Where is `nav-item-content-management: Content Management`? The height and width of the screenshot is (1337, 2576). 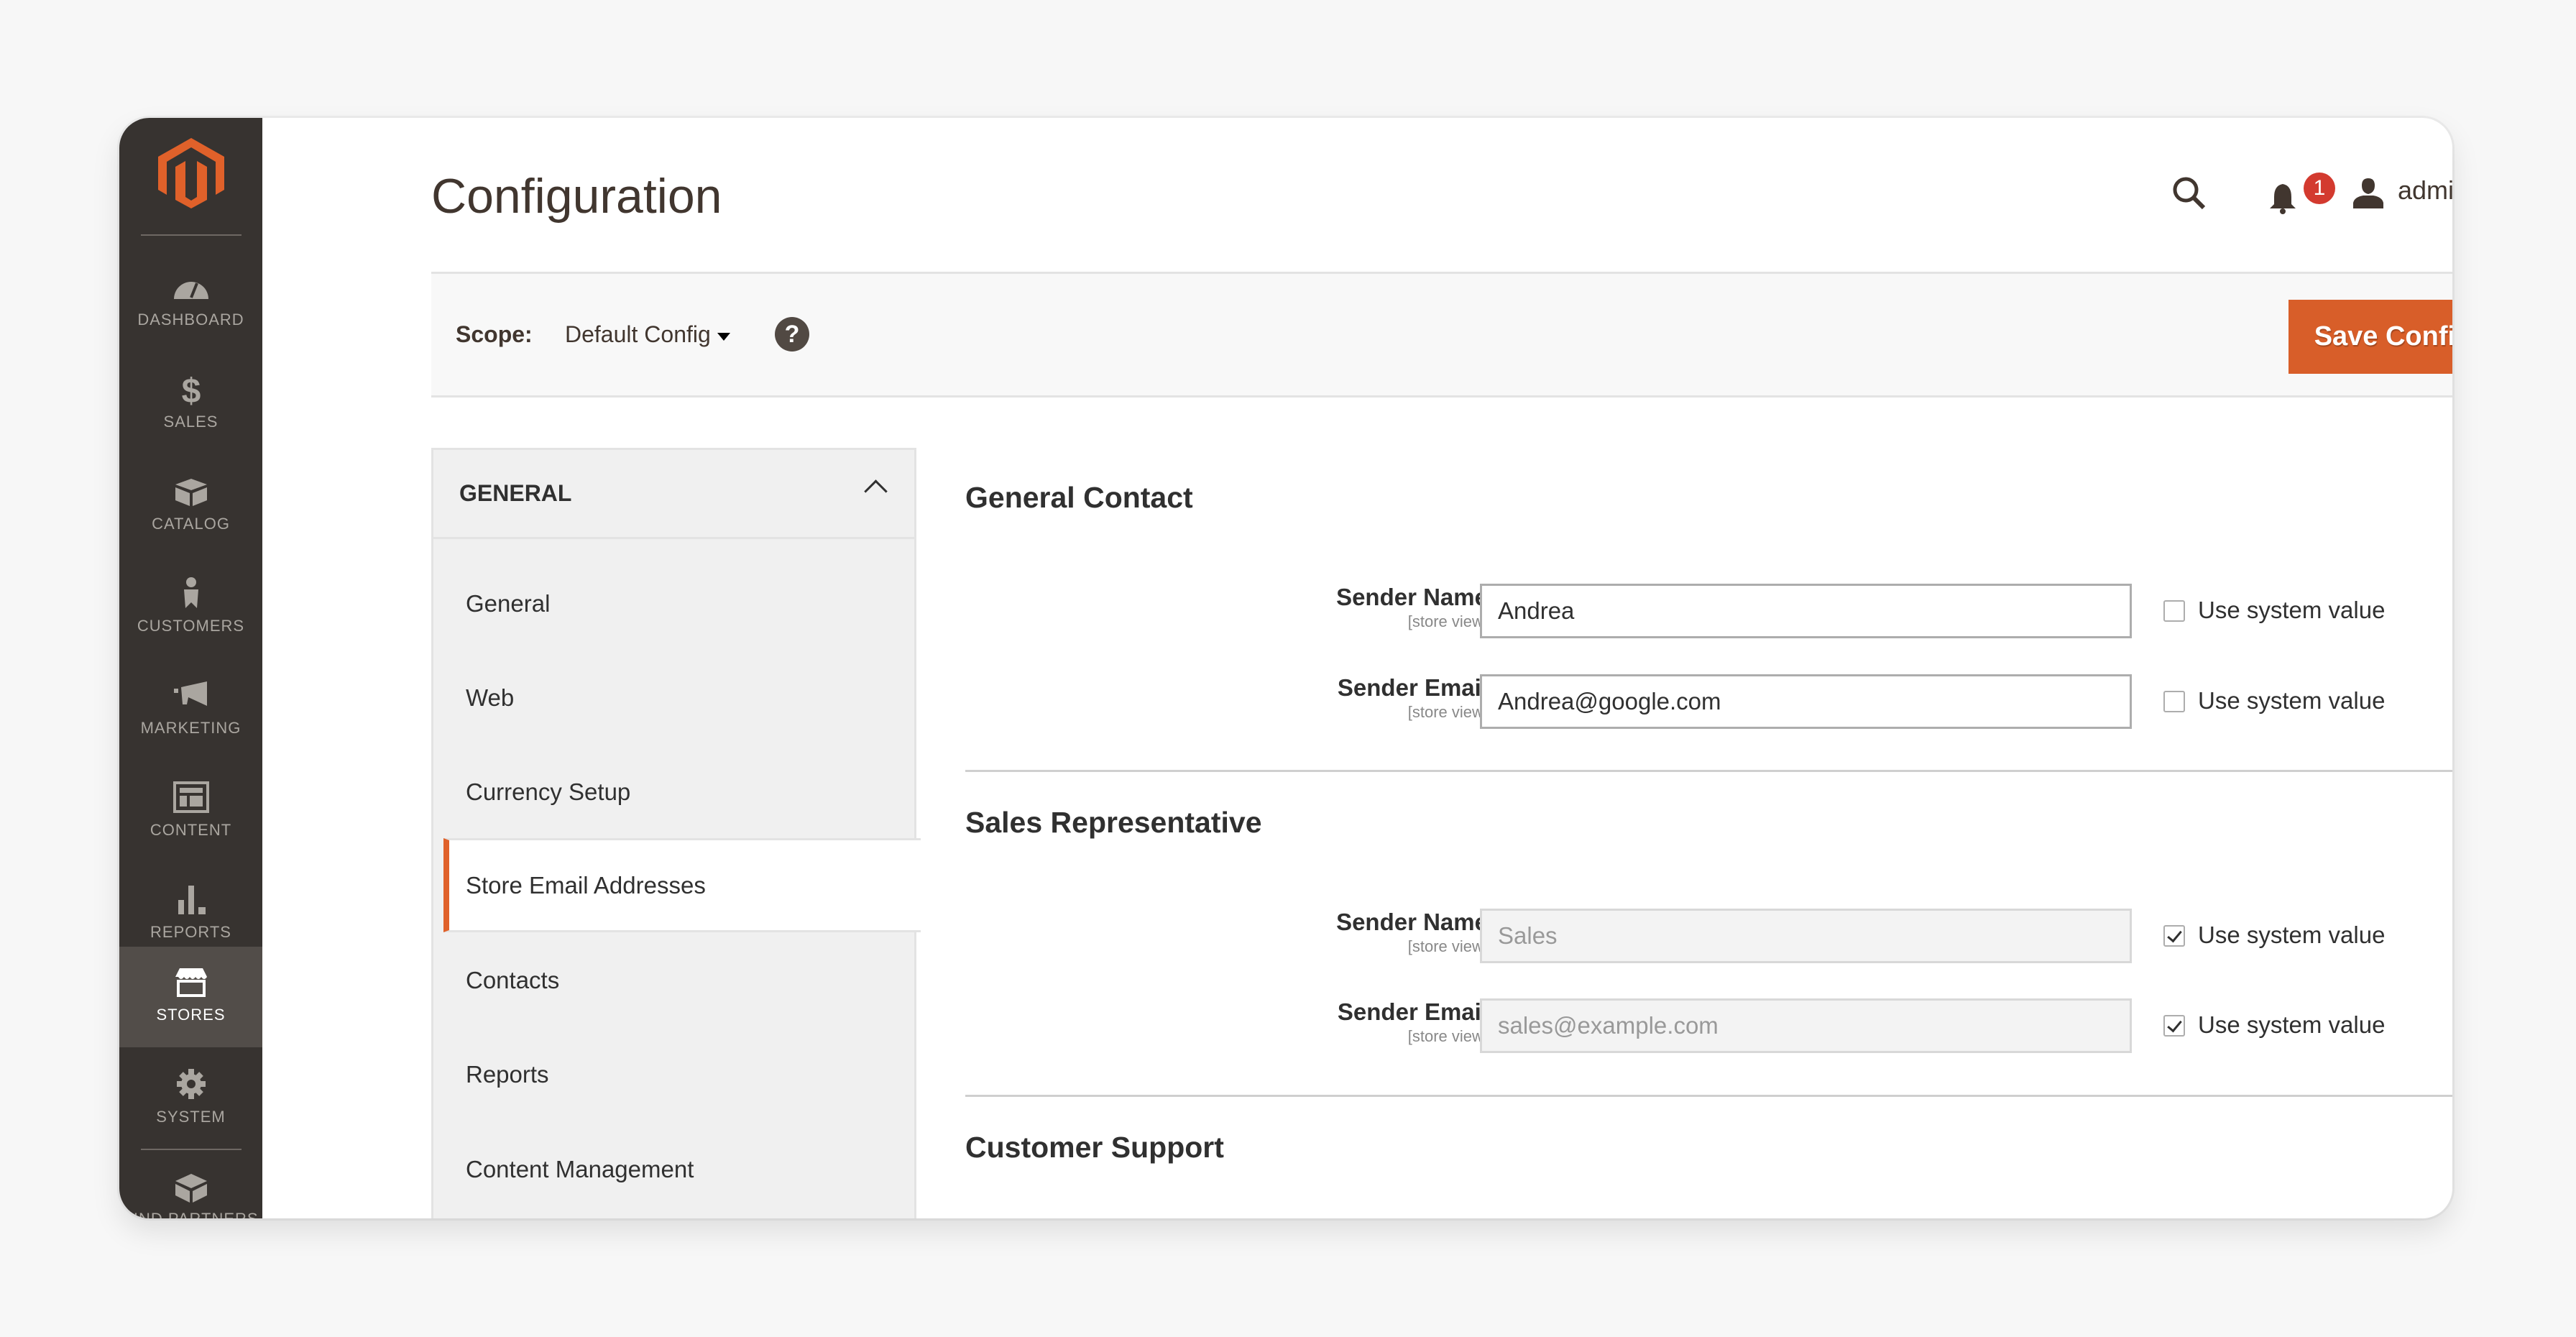 nav-item-content-management: Content Management is located at coordinates (673, 1169).